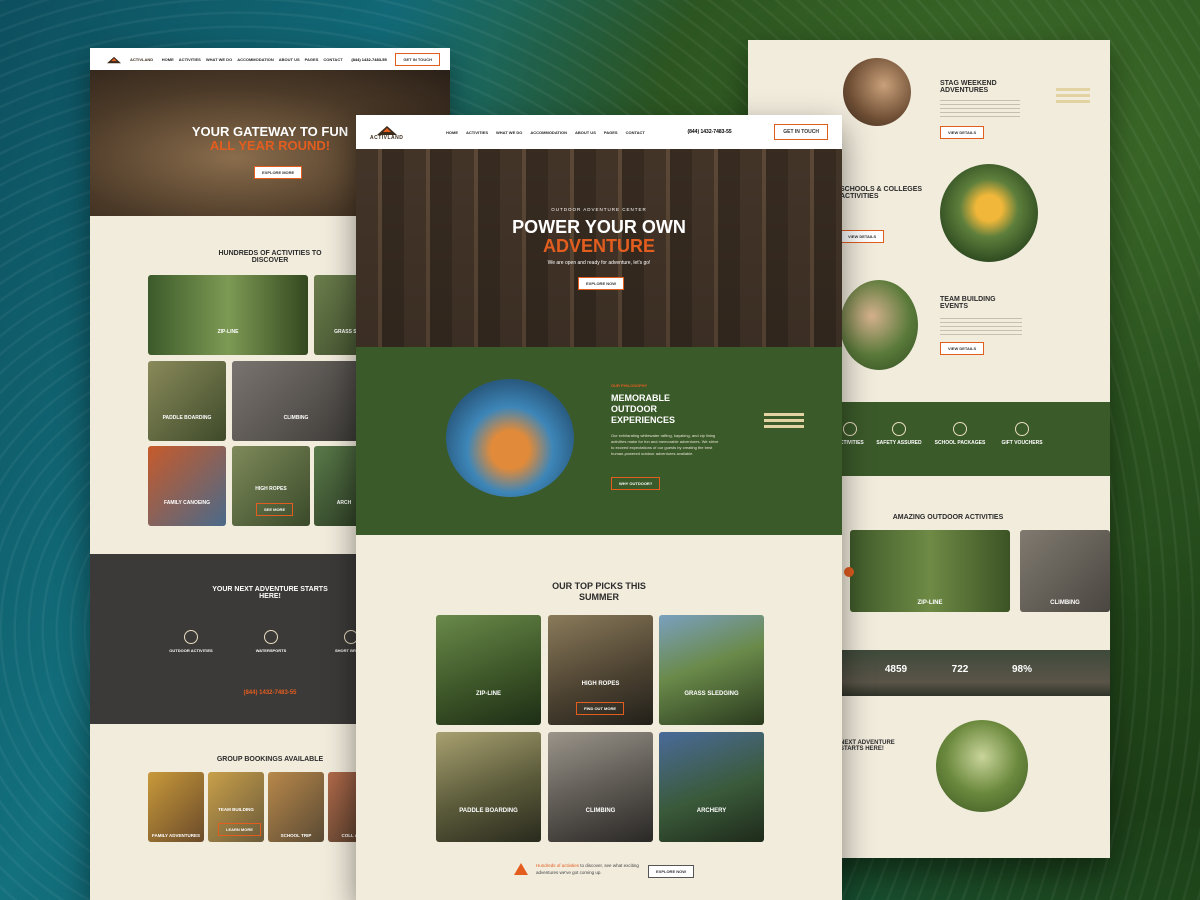  Describe the element at coordinates (636, 483) in the screenshot. I see `philosophy-button: WHY OUTDOOR?` at that location.